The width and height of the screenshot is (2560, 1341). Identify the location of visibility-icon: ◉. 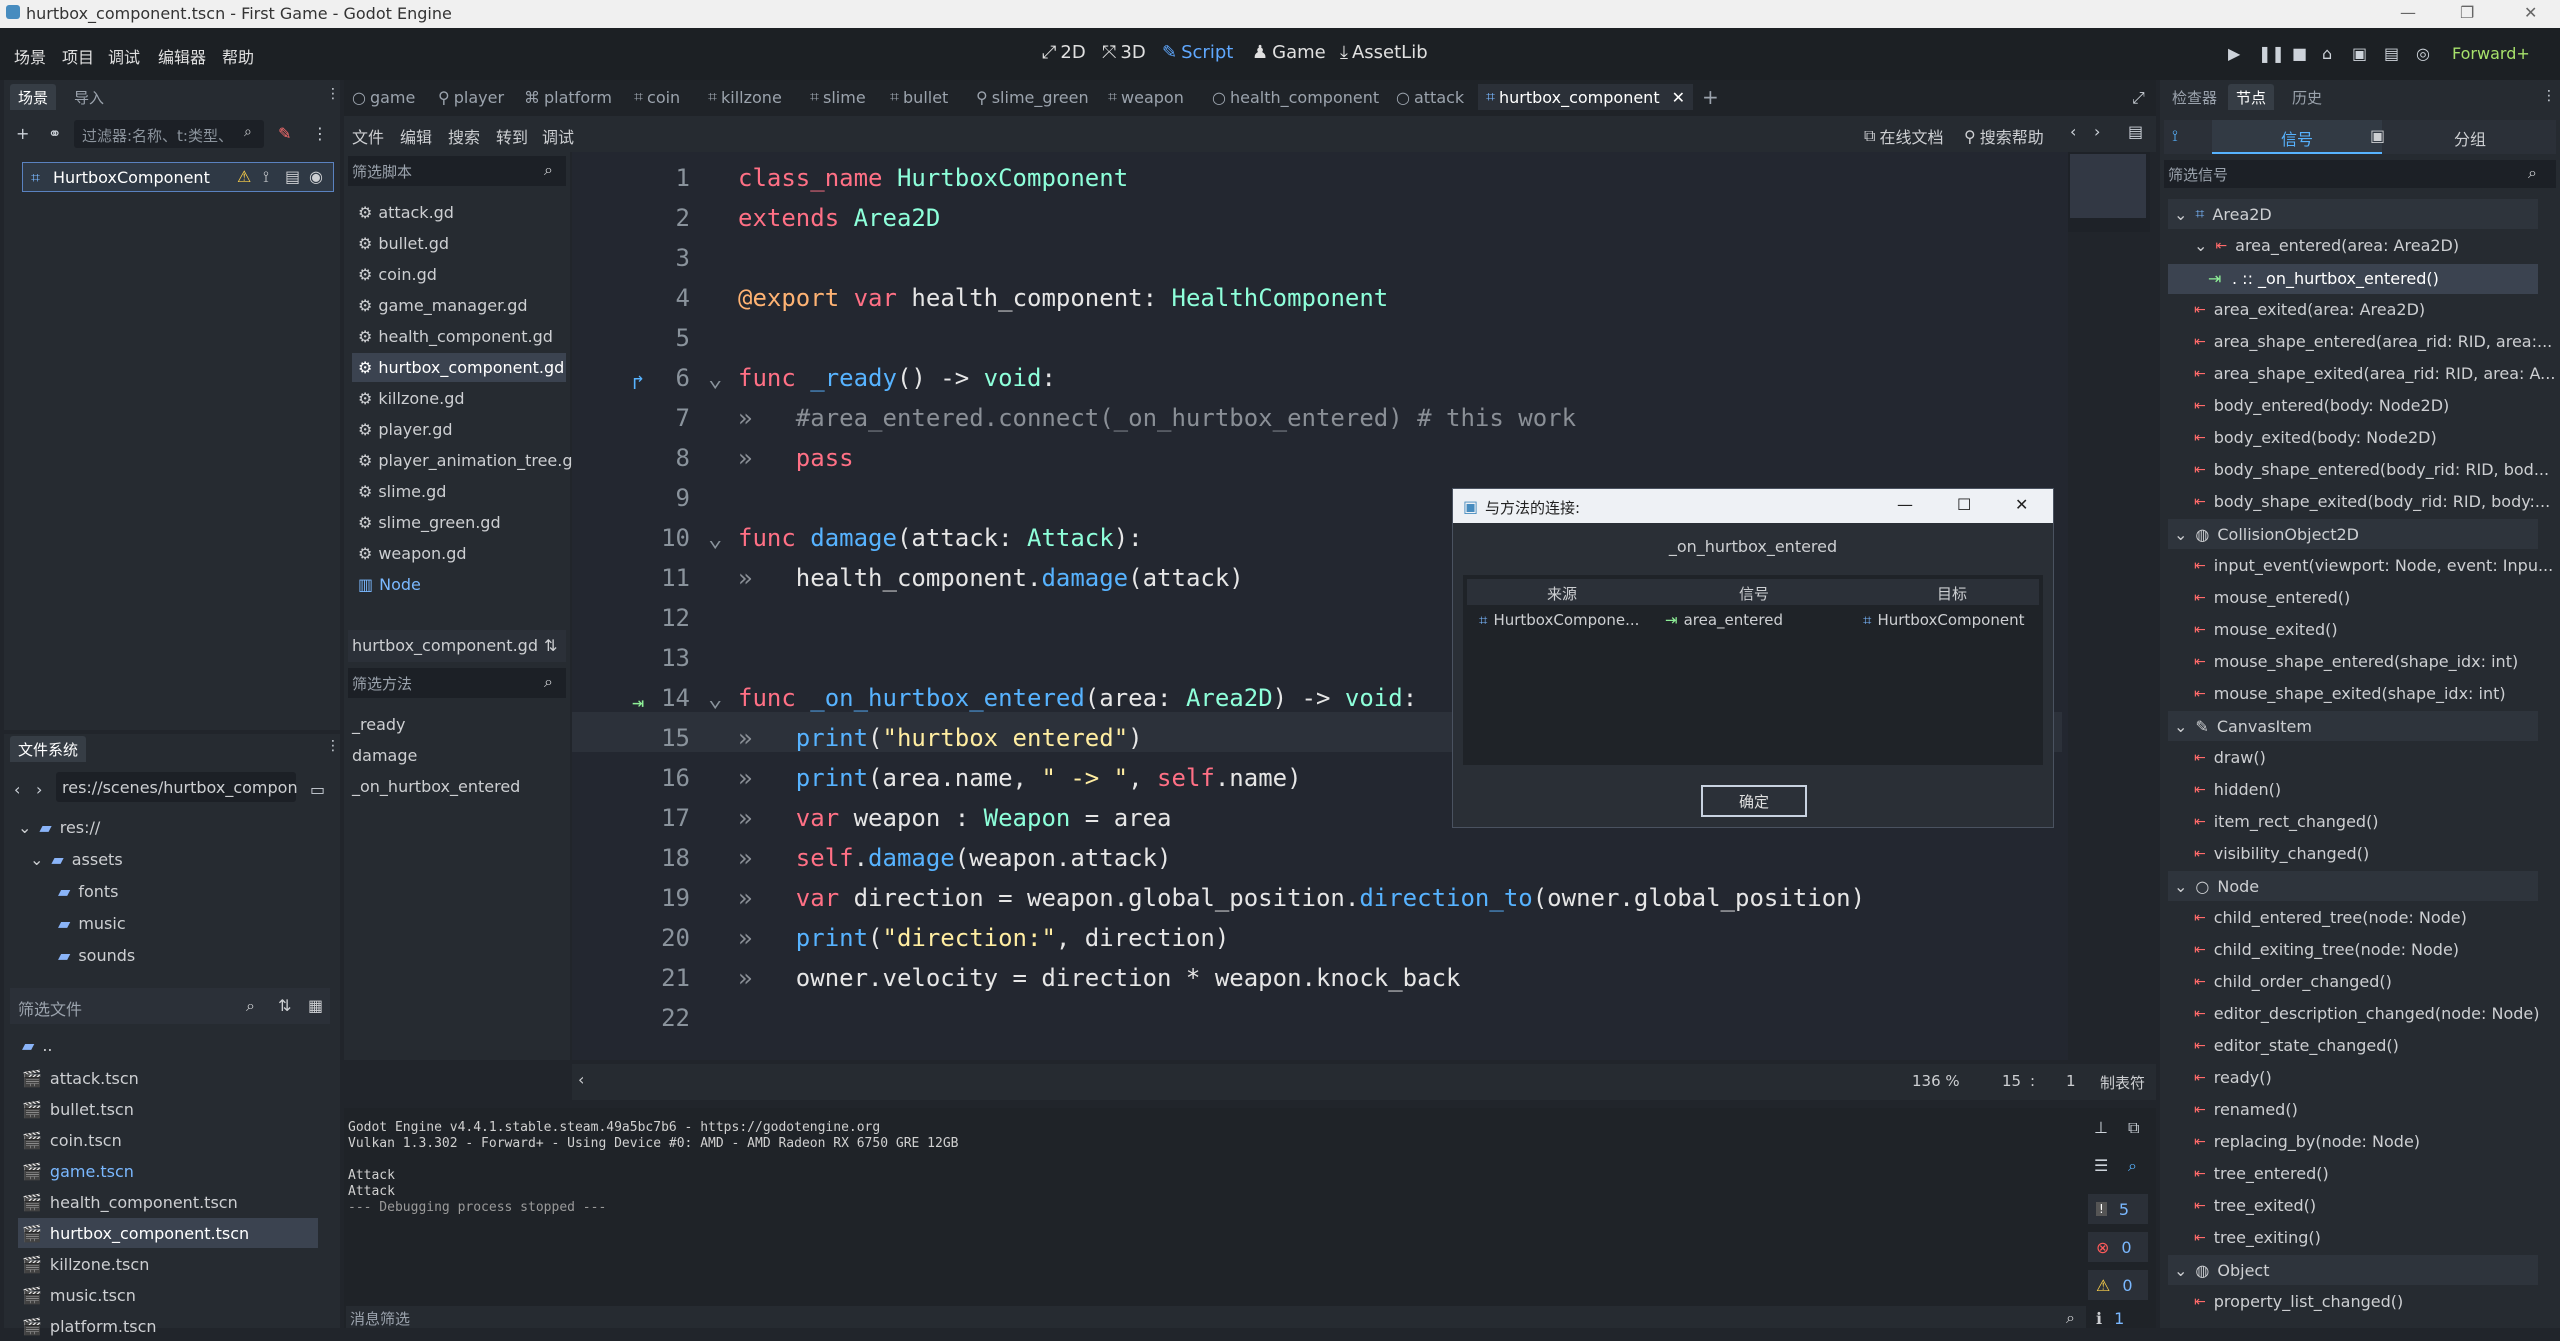
(316, 176).